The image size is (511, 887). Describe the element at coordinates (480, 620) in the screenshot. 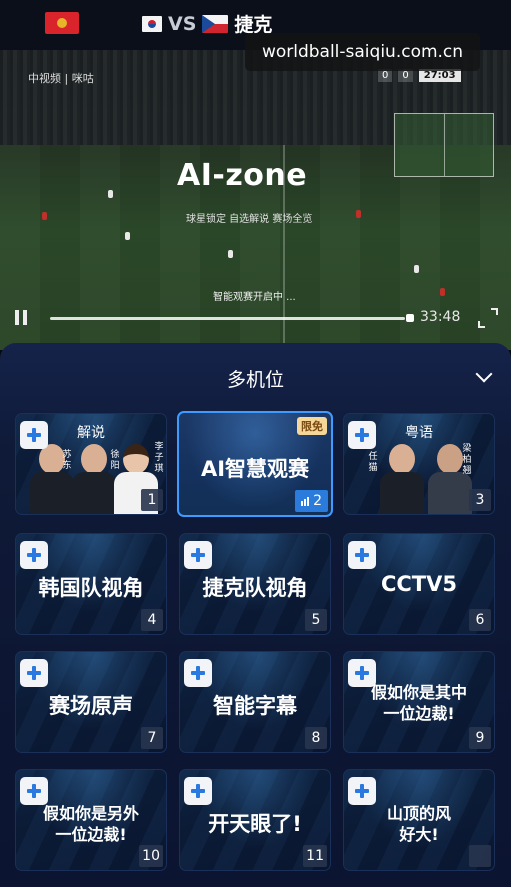

I see `tile-number: 6` at that location.